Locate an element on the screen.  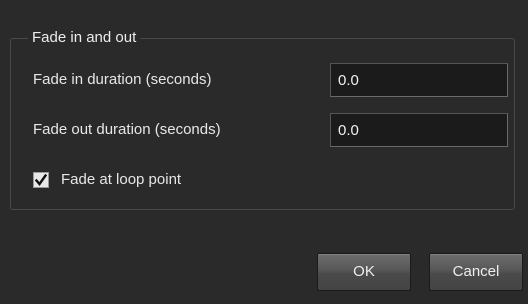
fade-out-label: Fade out duration (seconds) is located at coordinates (127, 129).